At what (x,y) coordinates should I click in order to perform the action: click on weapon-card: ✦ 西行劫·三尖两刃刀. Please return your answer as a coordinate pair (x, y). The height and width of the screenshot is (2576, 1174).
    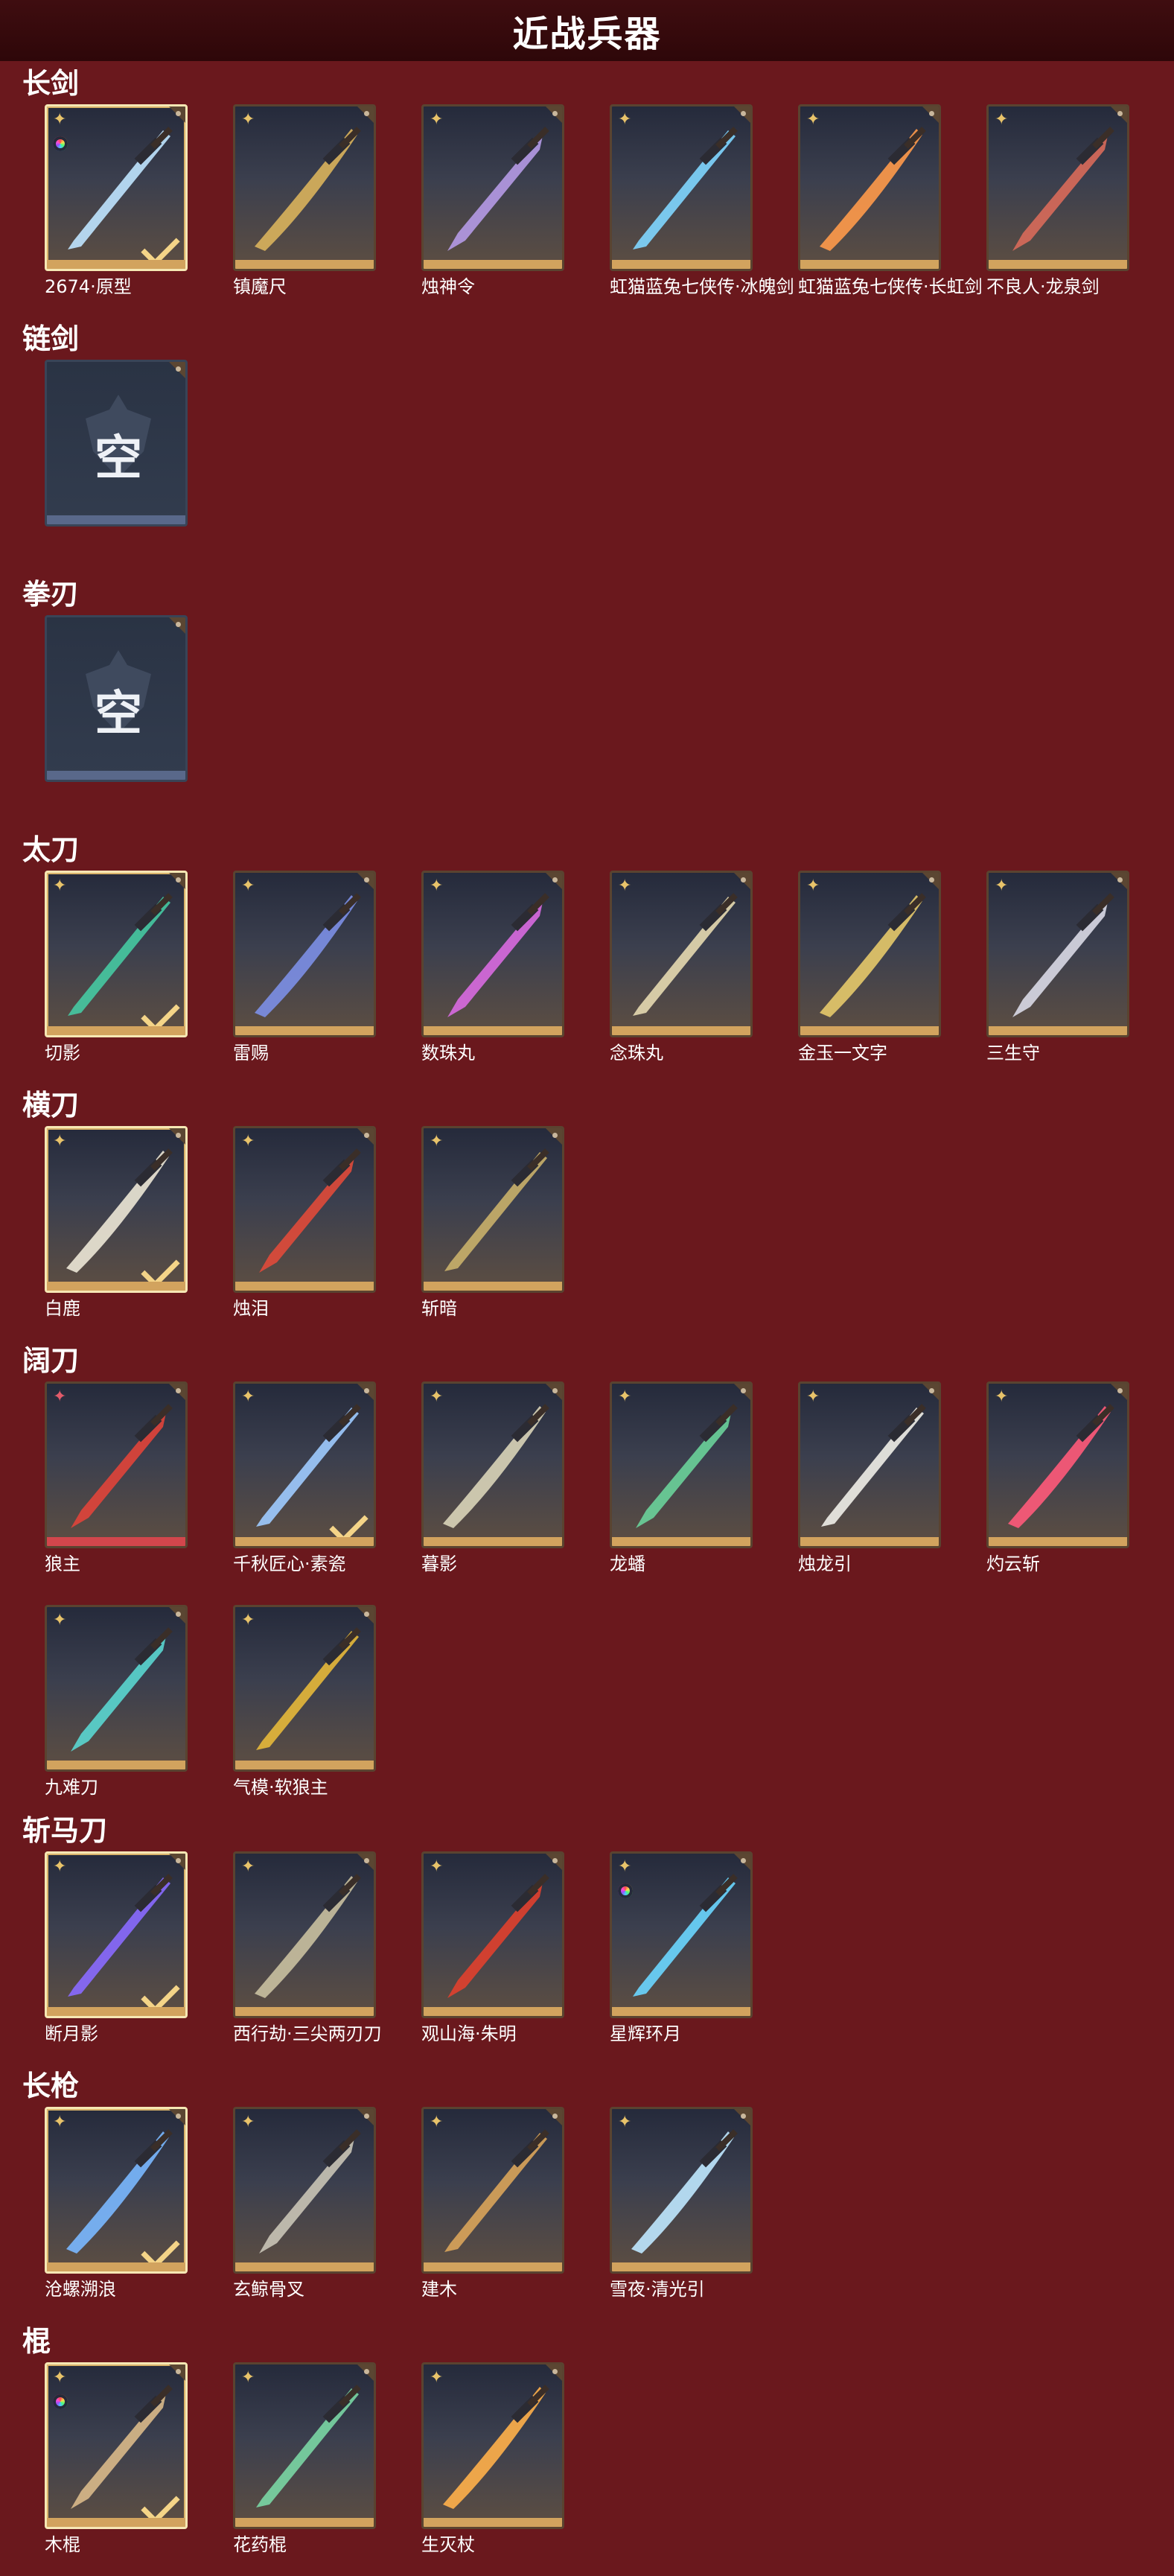
    Looking at the image, I should click on (307, 1947).